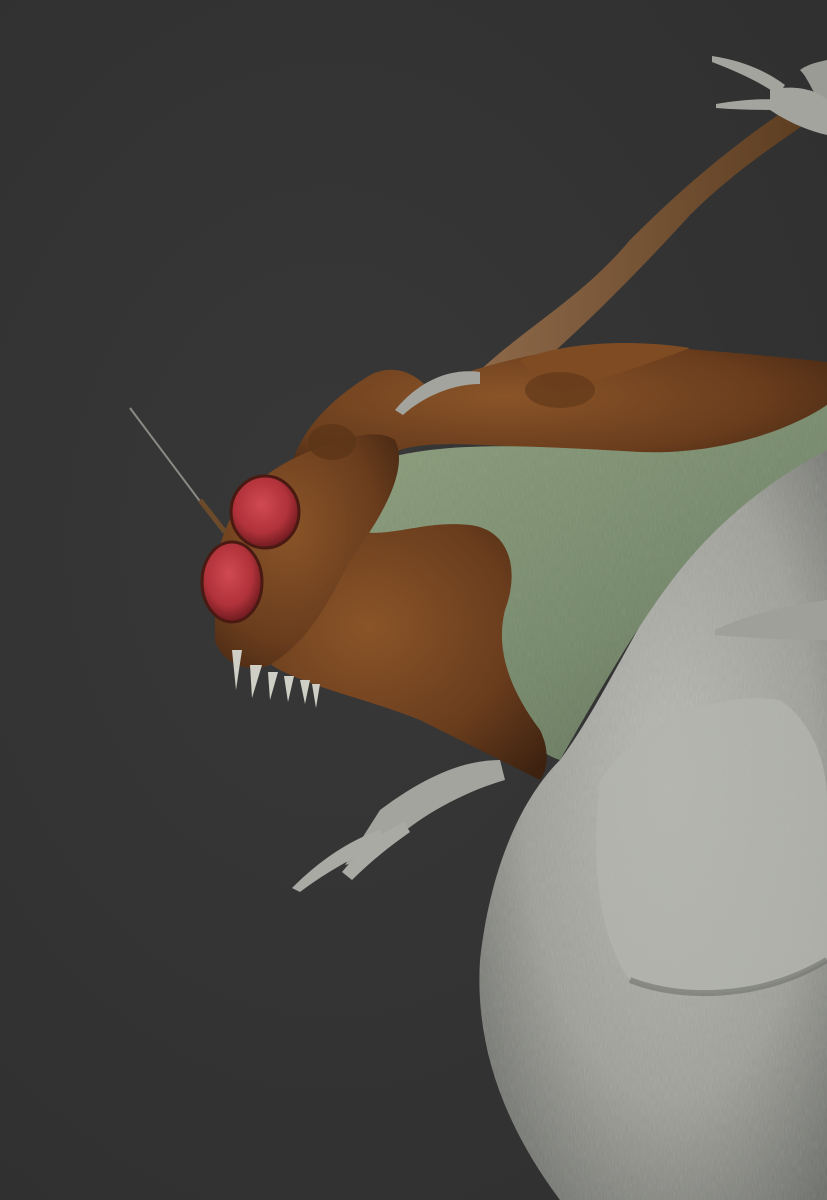  What do you see at coordinates (398, 826) in the screenshot?
I see `front-limb` at bounding box center [398, 826].